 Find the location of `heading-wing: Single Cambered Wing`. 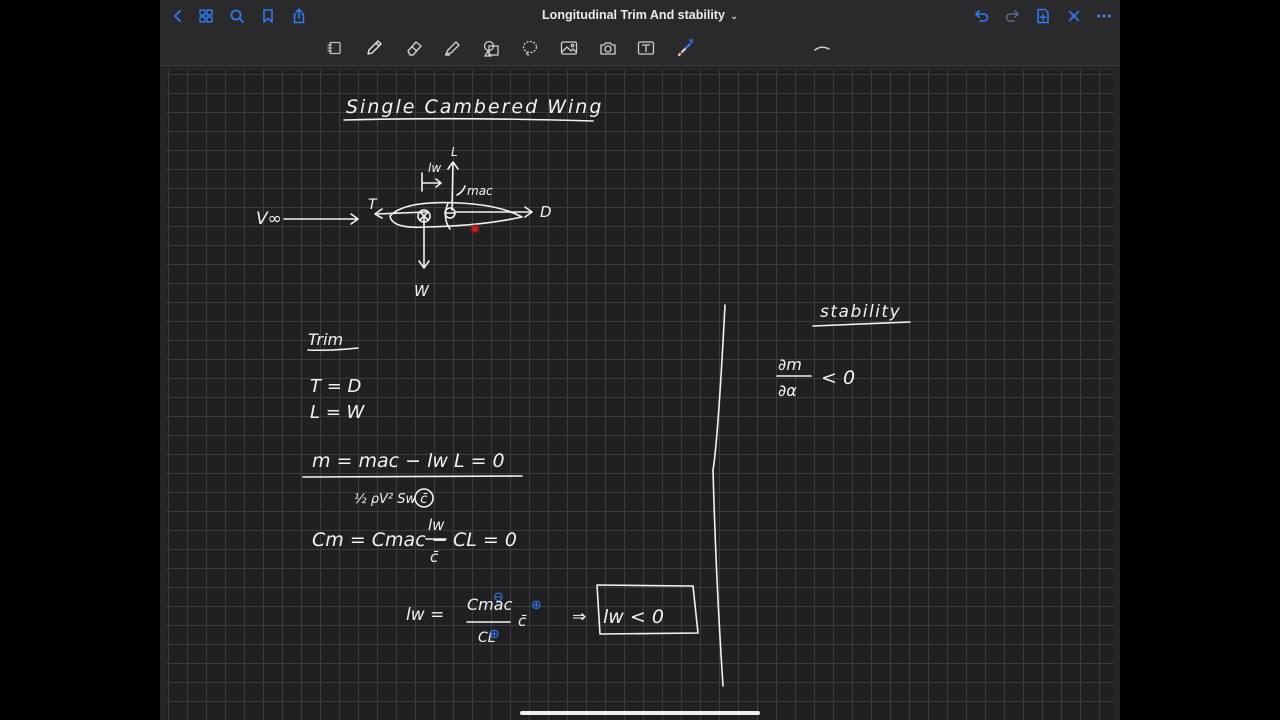

heading-wing: Single Cambered Wing is located at coordinates (474, 107).